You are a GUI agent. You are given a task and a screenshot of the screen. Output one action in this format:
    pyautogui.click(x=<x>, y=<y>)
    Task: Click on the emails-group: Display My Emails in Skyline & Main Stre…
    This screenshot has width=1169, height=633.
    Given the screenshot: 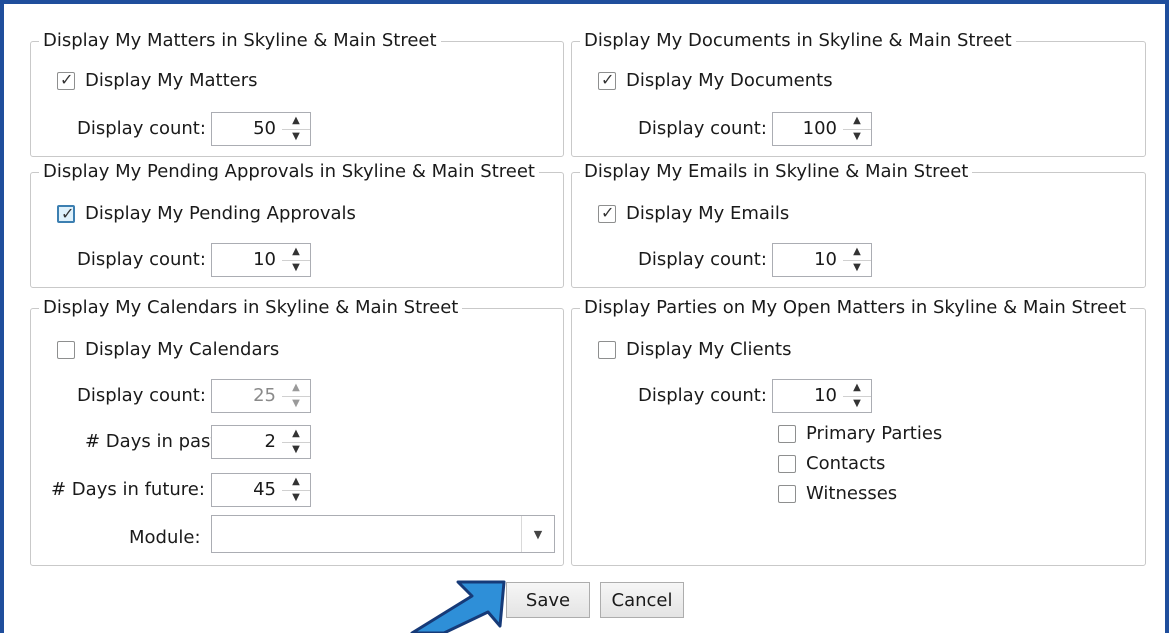 What is the action you would take?
    pyautogui.click(x=858, y=223)
    